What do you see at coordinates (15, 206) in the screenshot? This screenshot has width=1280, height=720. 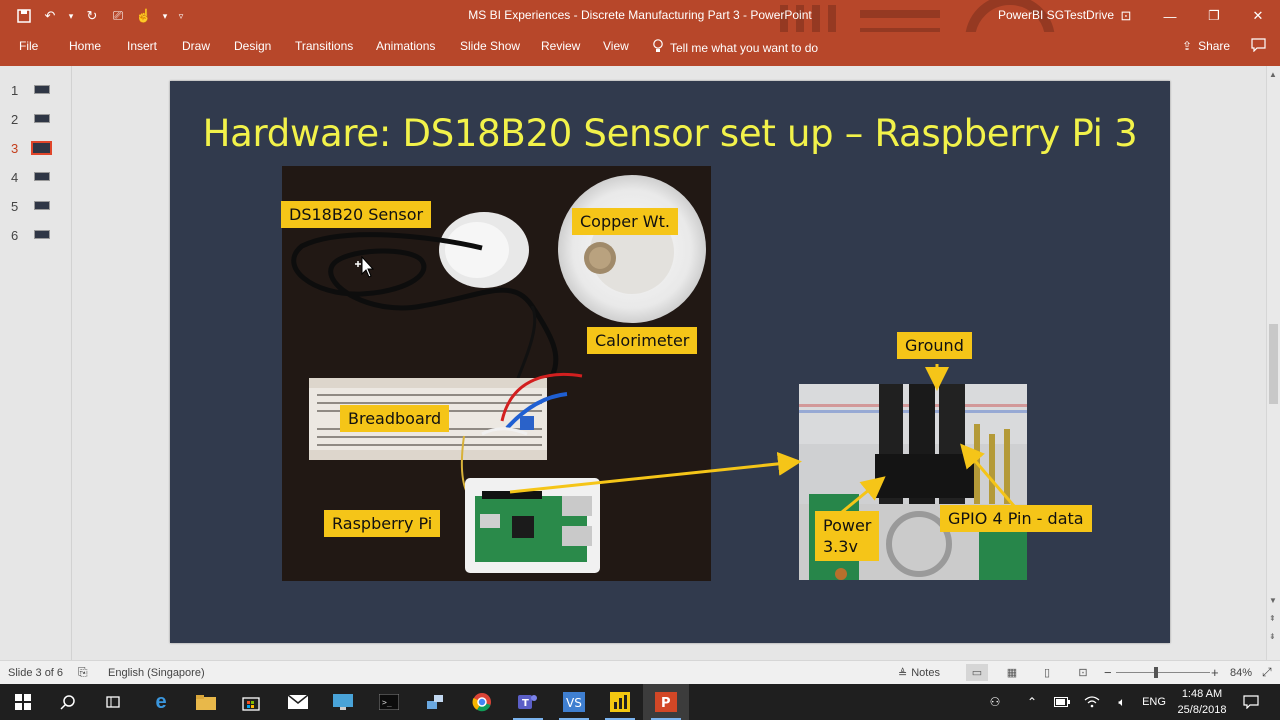 I see `slide-number: 5` at bounding box center [15, 206].